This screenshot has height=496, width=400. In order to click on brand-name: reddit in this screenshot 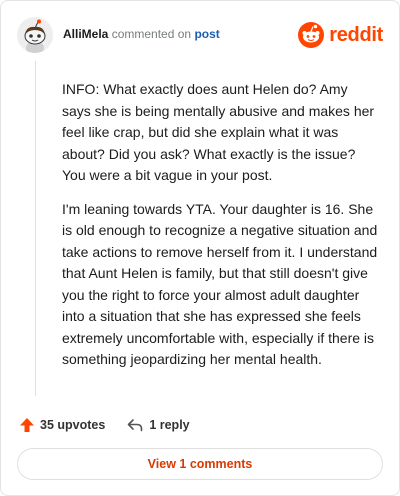, I will do `click(356, 34)`.